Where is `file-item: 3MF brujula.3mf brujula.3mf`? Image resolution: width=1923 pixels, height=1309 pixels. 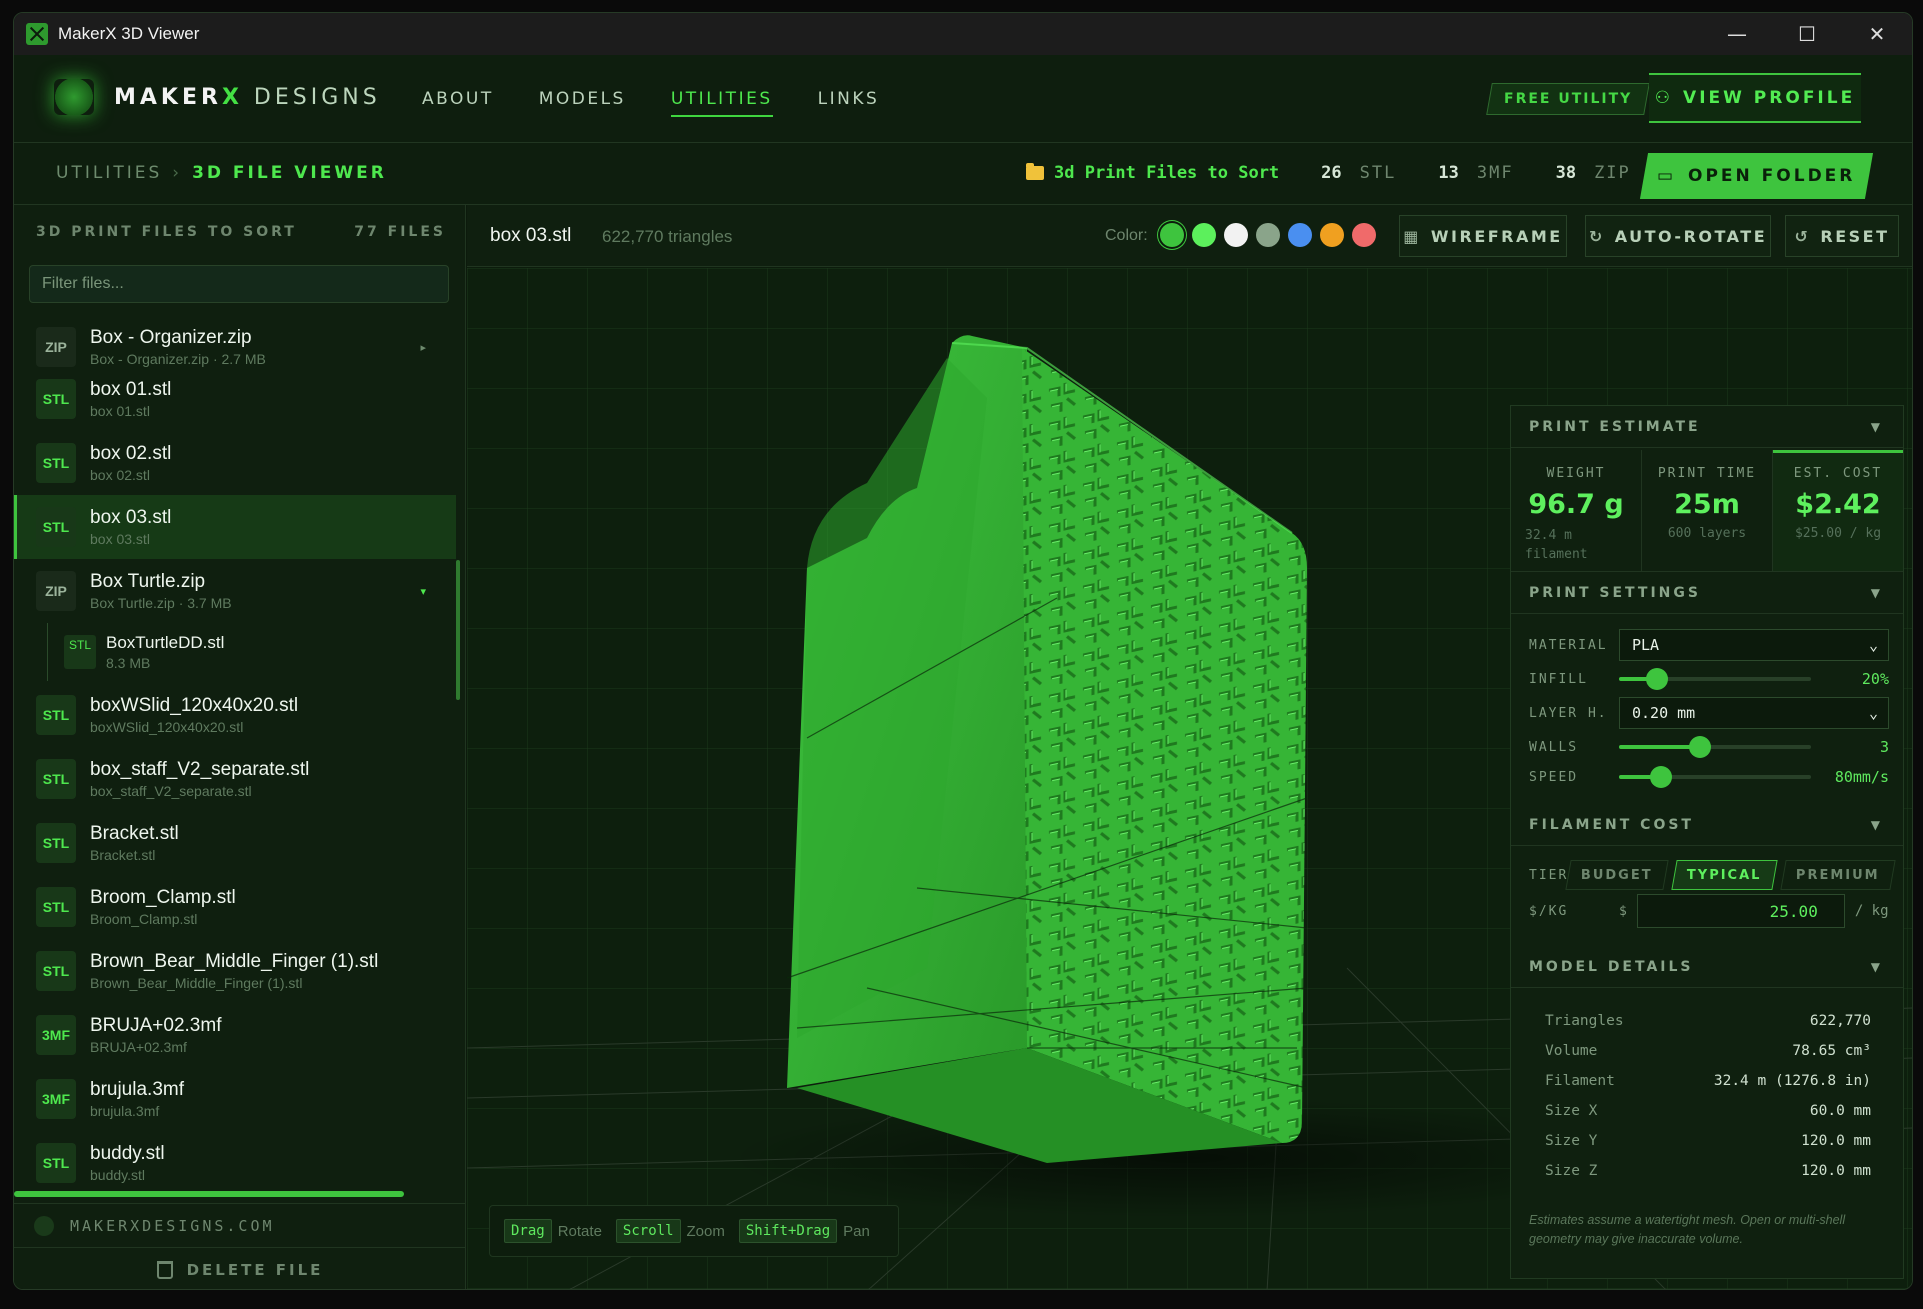
file-item: 3MF brujula.3mf brujula.3mf is located at coordinates (235, 1099).